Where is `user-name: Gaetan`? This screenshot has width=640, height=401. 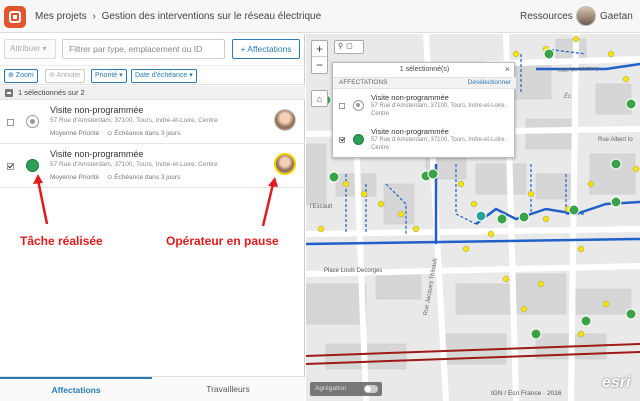
user-name: Gaetan is located at coordinates (616, 16).